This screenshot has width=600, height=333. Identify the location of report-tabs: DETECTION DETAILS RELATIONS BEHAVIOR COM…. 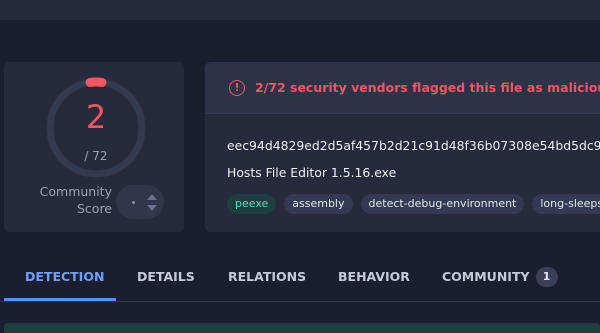
(300, 282).